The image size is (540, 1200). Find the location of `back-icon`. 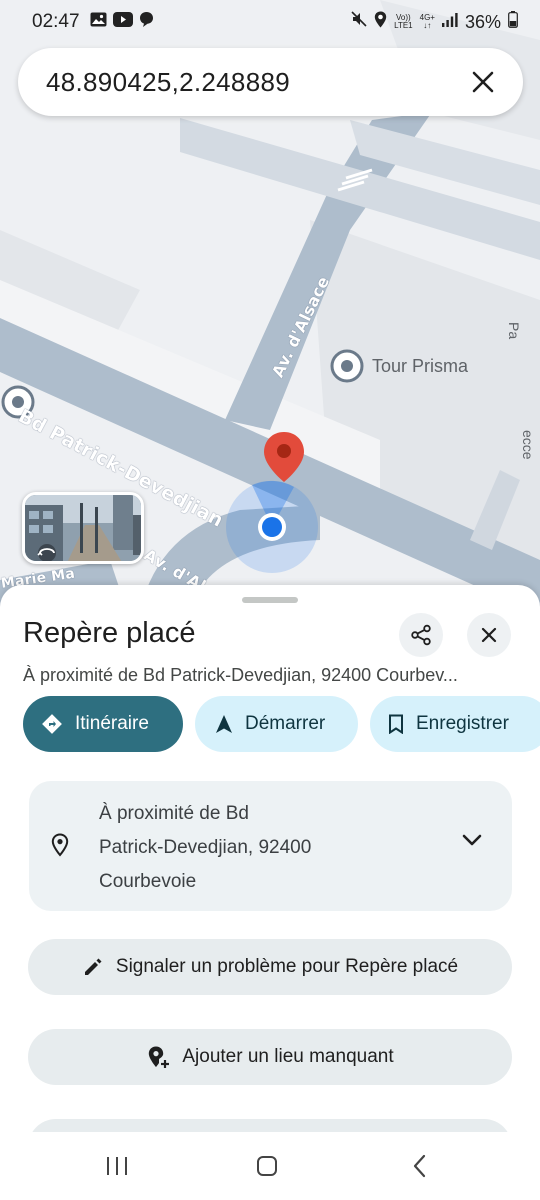

back-icon is located at coordinates (419, 1166).